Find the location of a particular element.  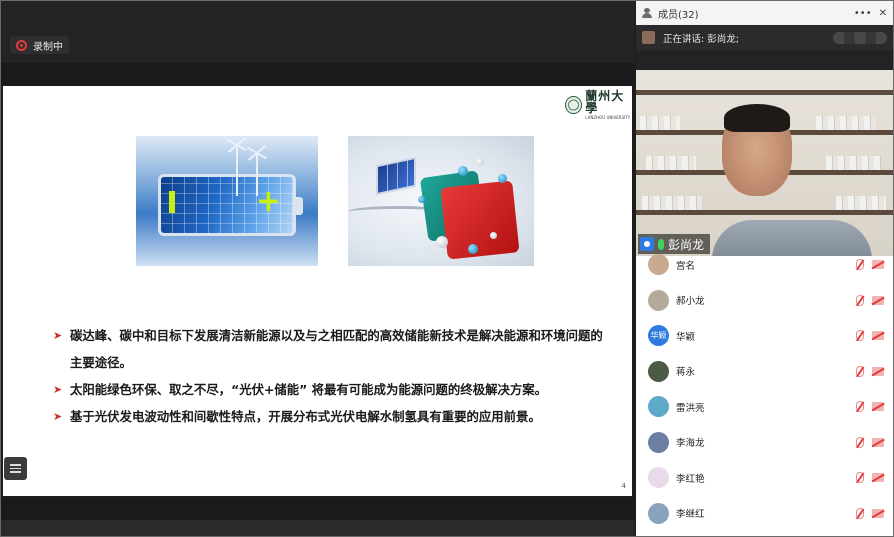

battery-graphic: + is located at coordinates (230, 205).